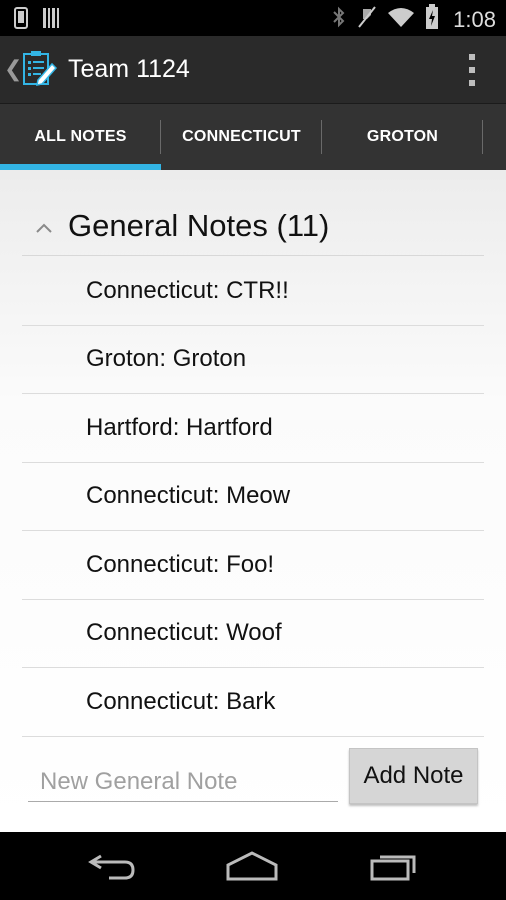 This screenshot has height=900, width=506. I want to click on tab-label: CONNECTICUT, so click(241, 136).